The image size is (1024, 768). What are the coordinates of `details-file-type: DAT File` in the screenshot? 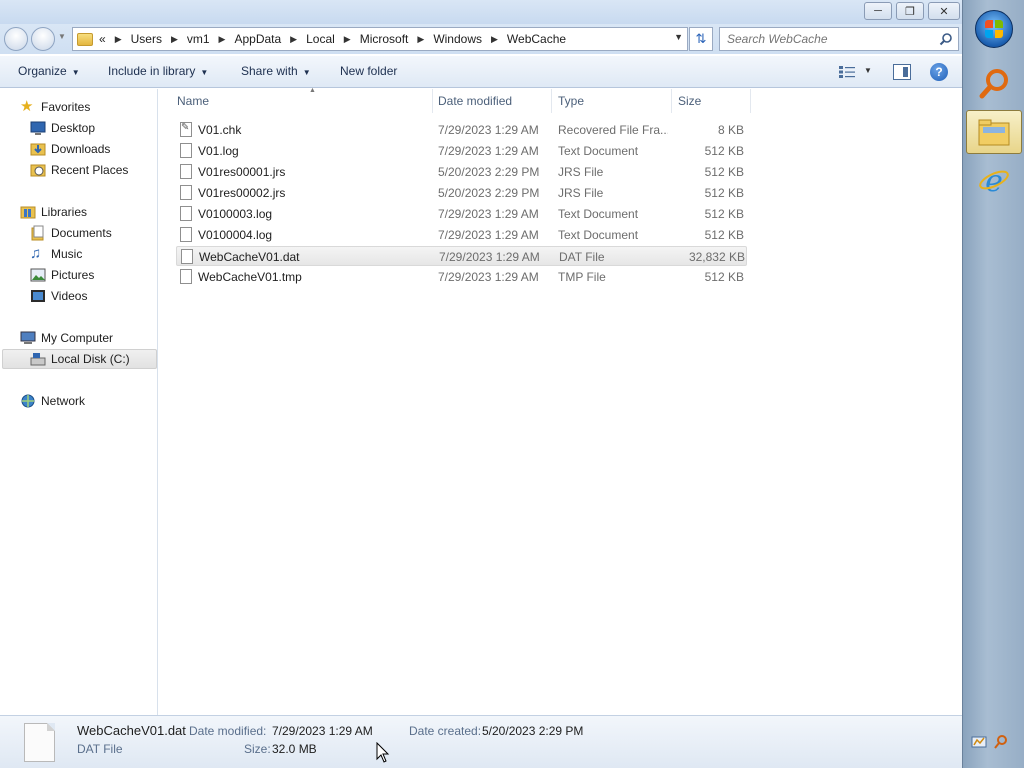 It's located at (100, 749).